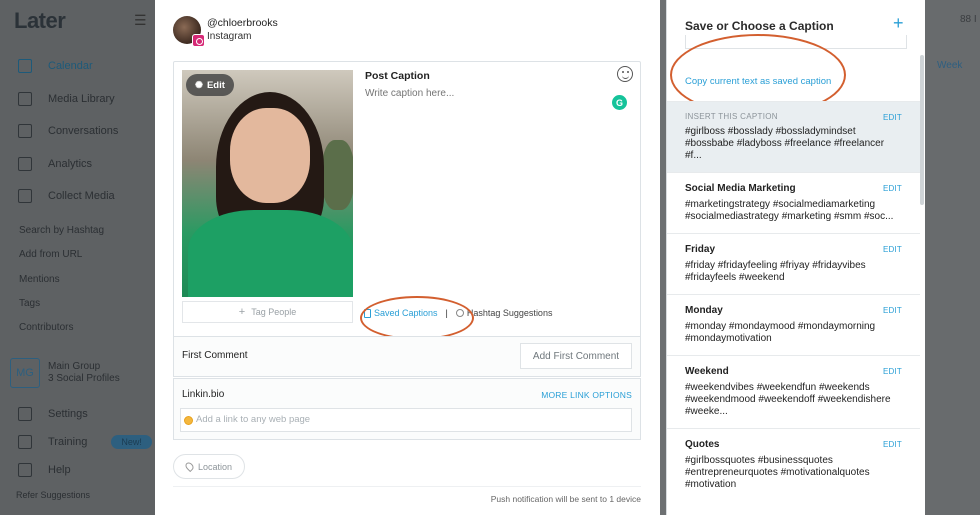 The height and width of the screenshot is (515, 980). I want to click on background-calendar-edge: 88 I Week, so click(952, 257).